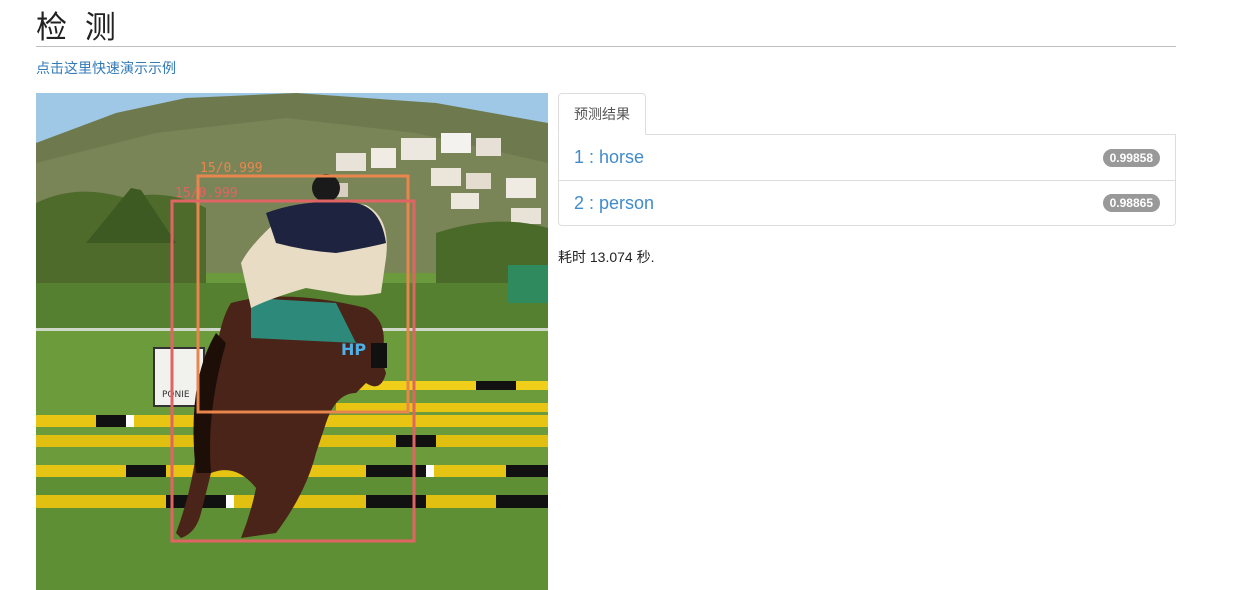  Describe the element at coordinates (602, 114) in the screenshot. I see `tab-prediction-results: 预测结果` at that location.